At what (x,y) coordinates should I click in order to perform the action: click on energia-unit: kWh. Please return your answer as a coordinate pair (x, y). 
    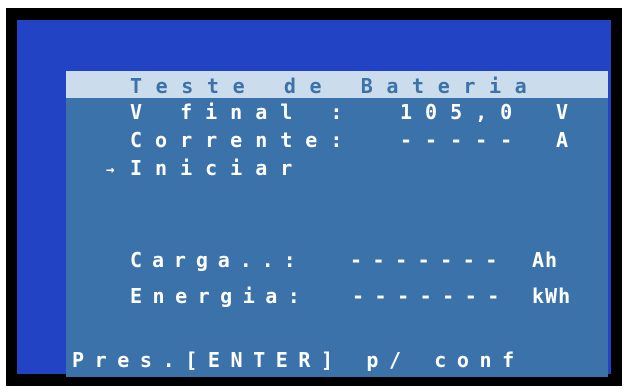
    Looking at the image, I should click on (552, 296).